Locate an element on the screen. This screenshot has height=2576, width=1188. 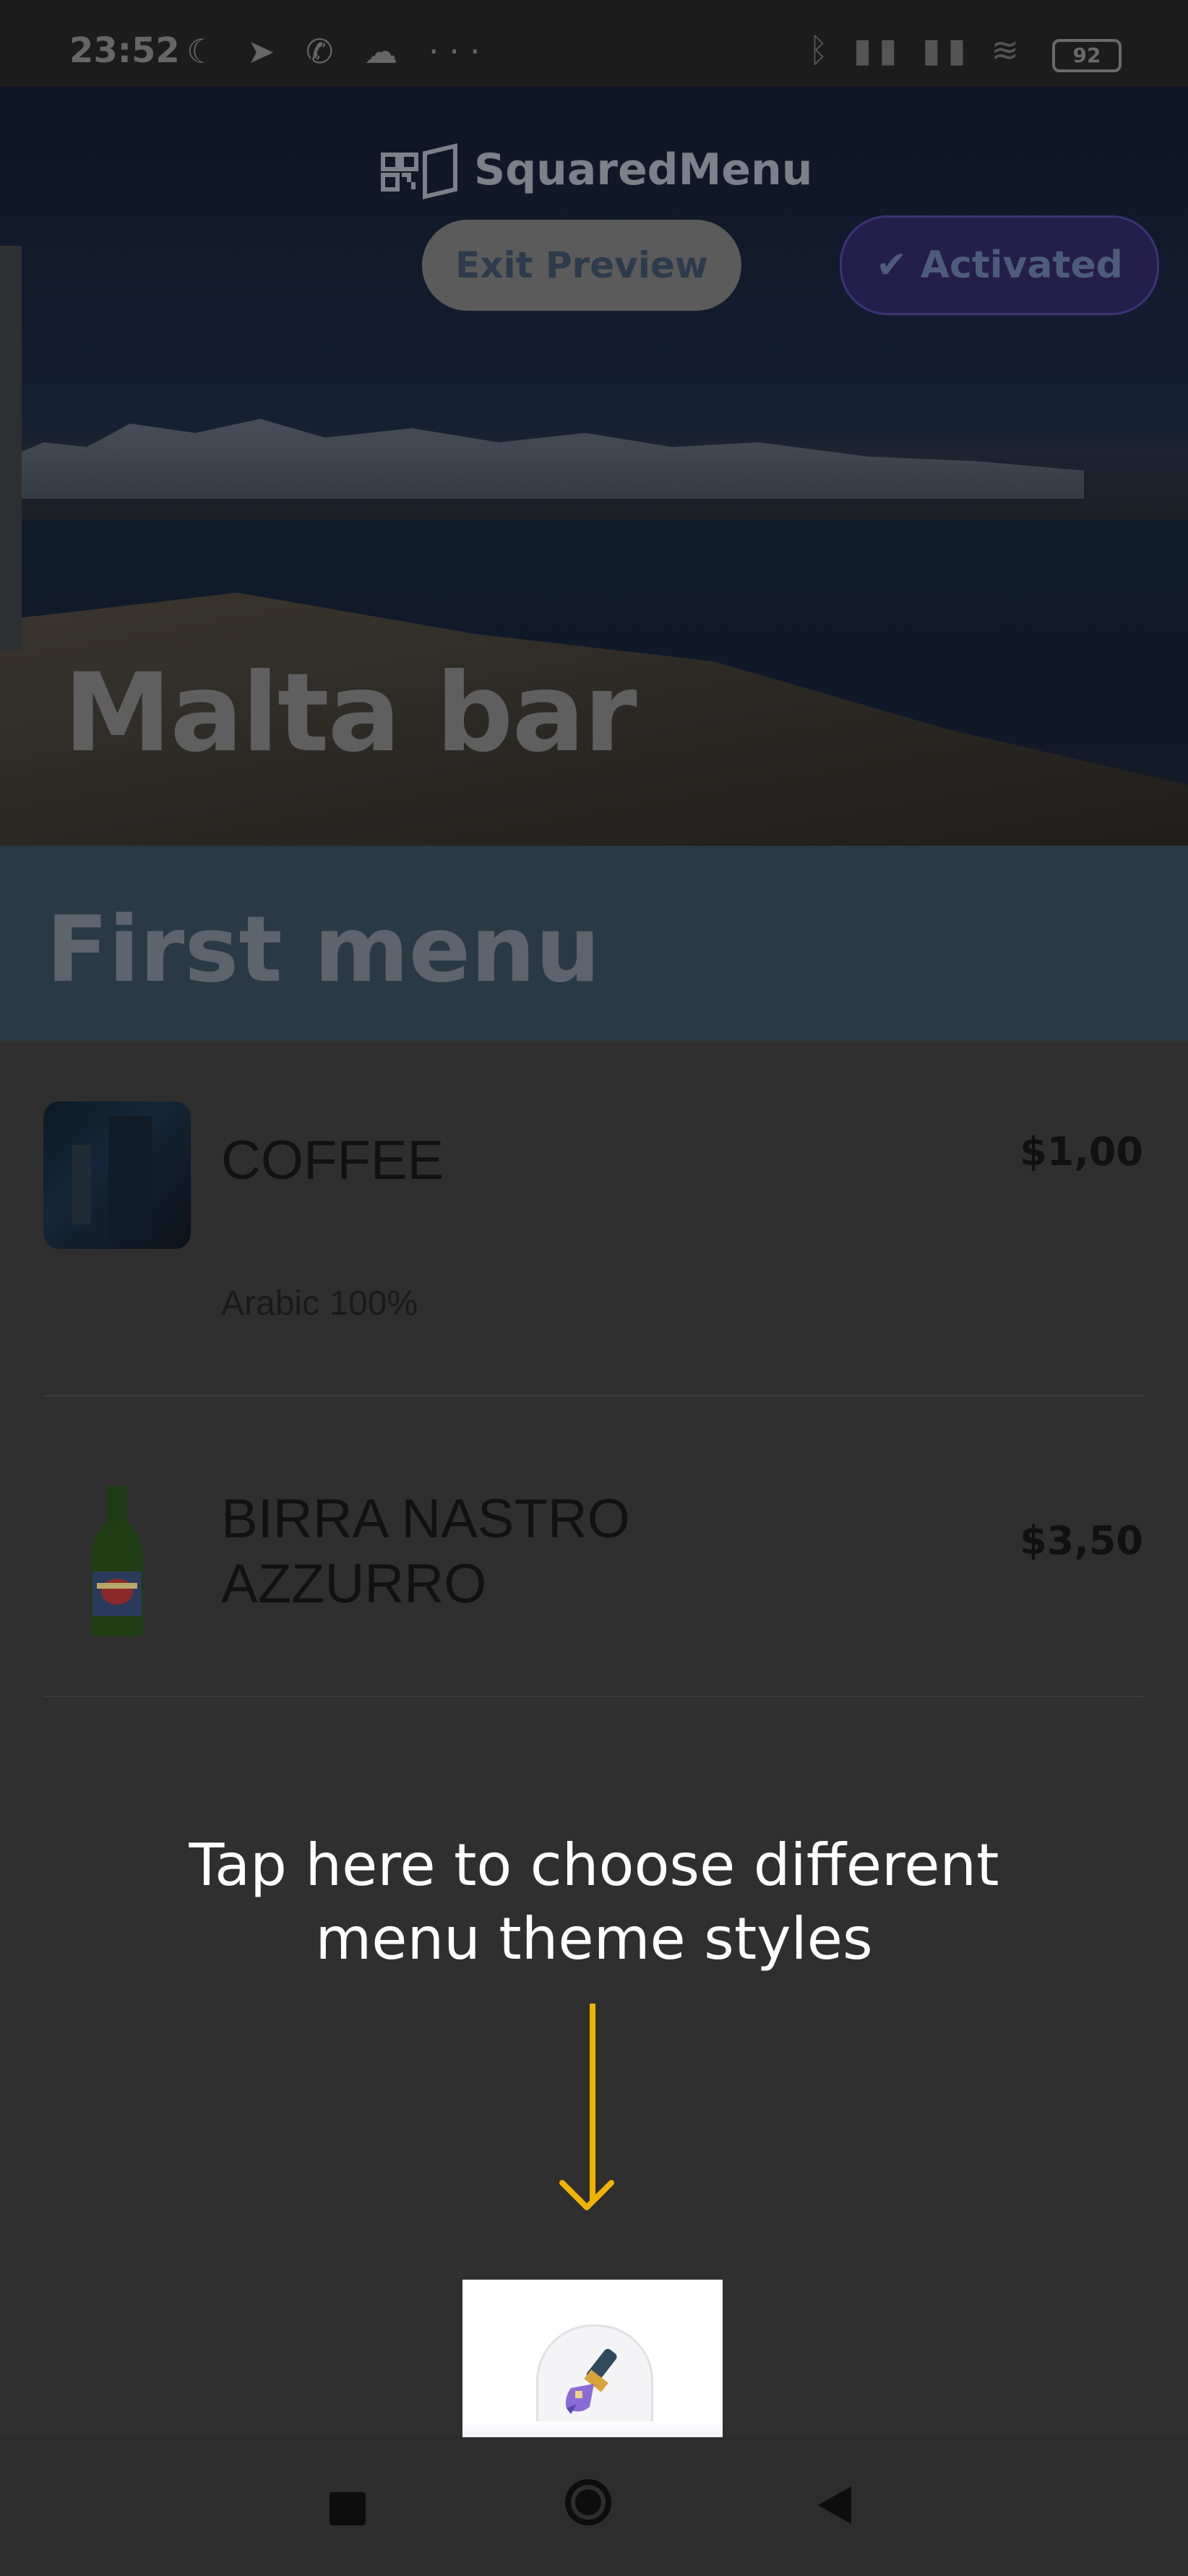
brand-logo-text: SquaredMenu is located at coordinates (643, 170).